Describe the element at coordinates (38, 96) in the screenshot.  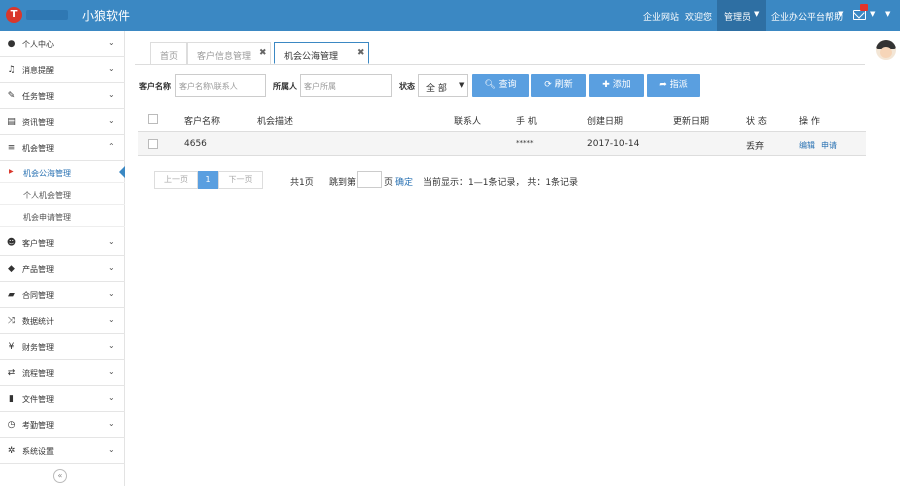
I see `sidebar-item-label: 任务管理` at that location.